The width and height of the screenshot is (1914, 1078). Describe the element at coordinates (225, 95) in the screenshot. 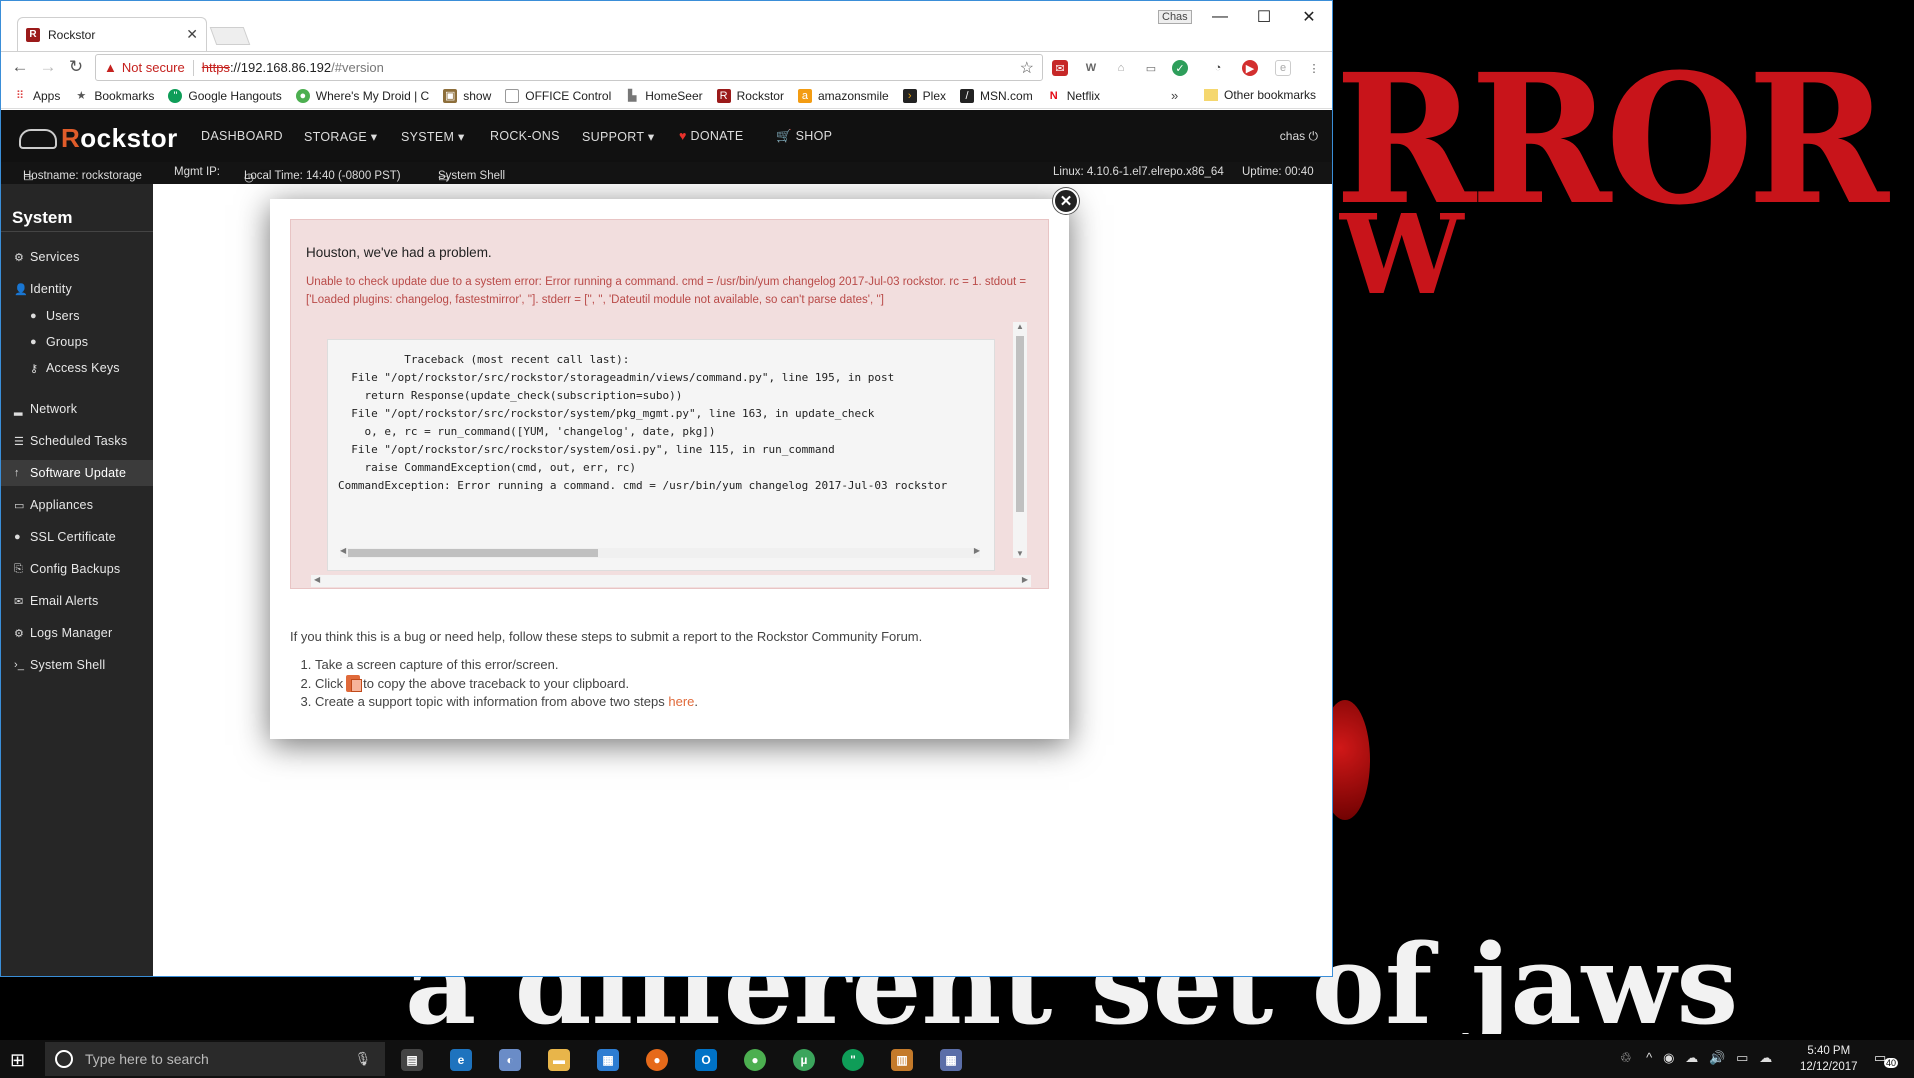

I see `bookmark-google-hangouts: " Google Hangouts` at that location.